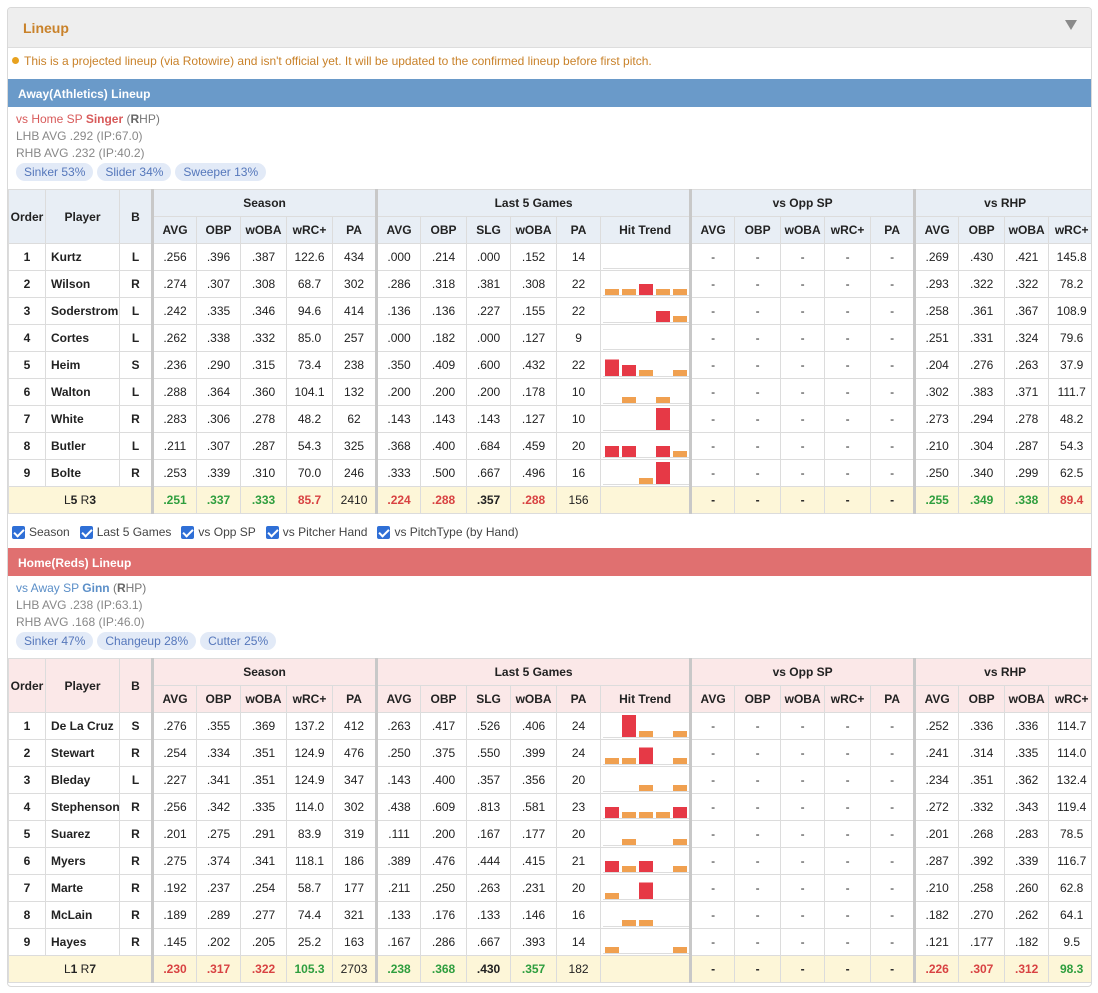 This screenshot has width=1098, height=993. What do you see at coordinates (82, 338) in the screenshot?
I see `player-name: Cortes` at bounding box center [82, 338].